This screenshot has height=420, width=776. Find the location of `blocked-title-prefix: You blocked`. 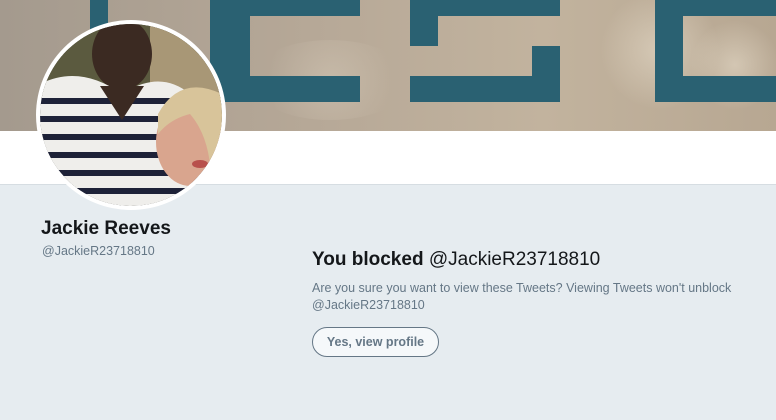

blocked-title-prefix: You blocked is located at coordinates (368, 259).